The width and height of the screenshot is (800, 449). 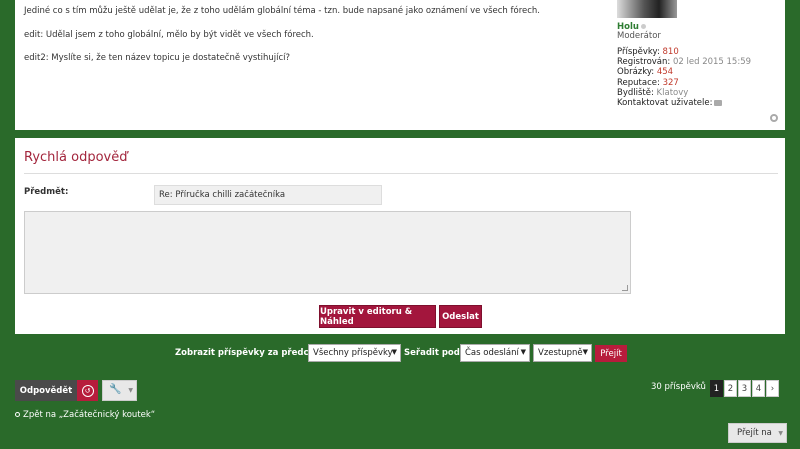 I want to click on user-rank: Moderátor, so click(x=639, y=36).